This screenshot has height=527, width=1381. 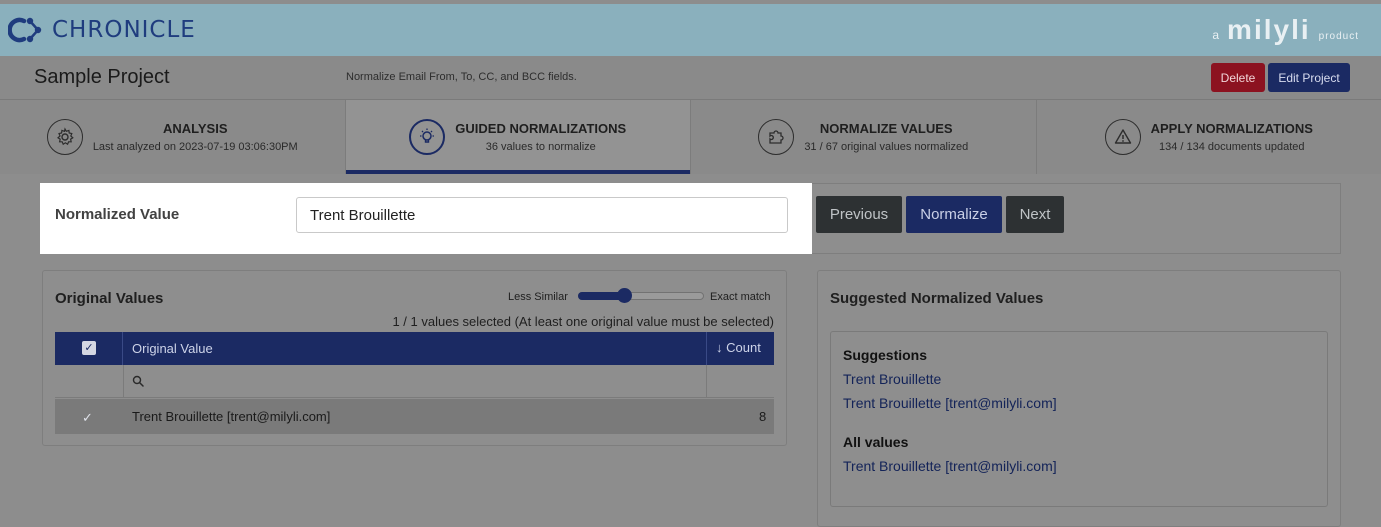 I want to click on step-subtitle: Last analyzed on 2023-07-19 03:06:30PM, so click(x=195, y=147).